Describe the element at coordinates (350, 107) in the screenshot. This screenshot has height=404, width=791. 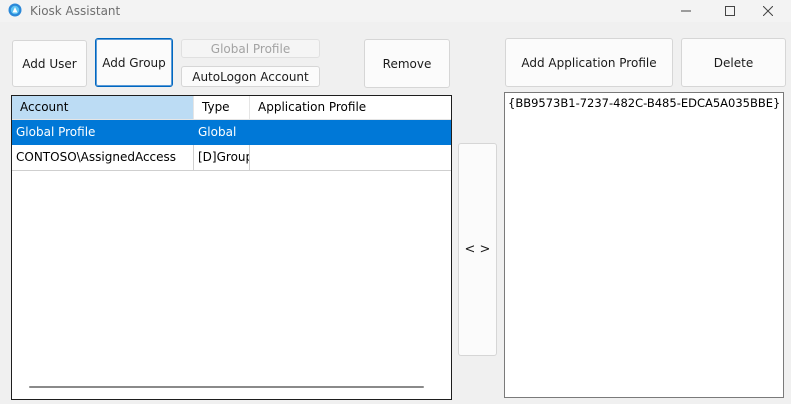
I see `column-header-application-profile: Application Profile` at that location.